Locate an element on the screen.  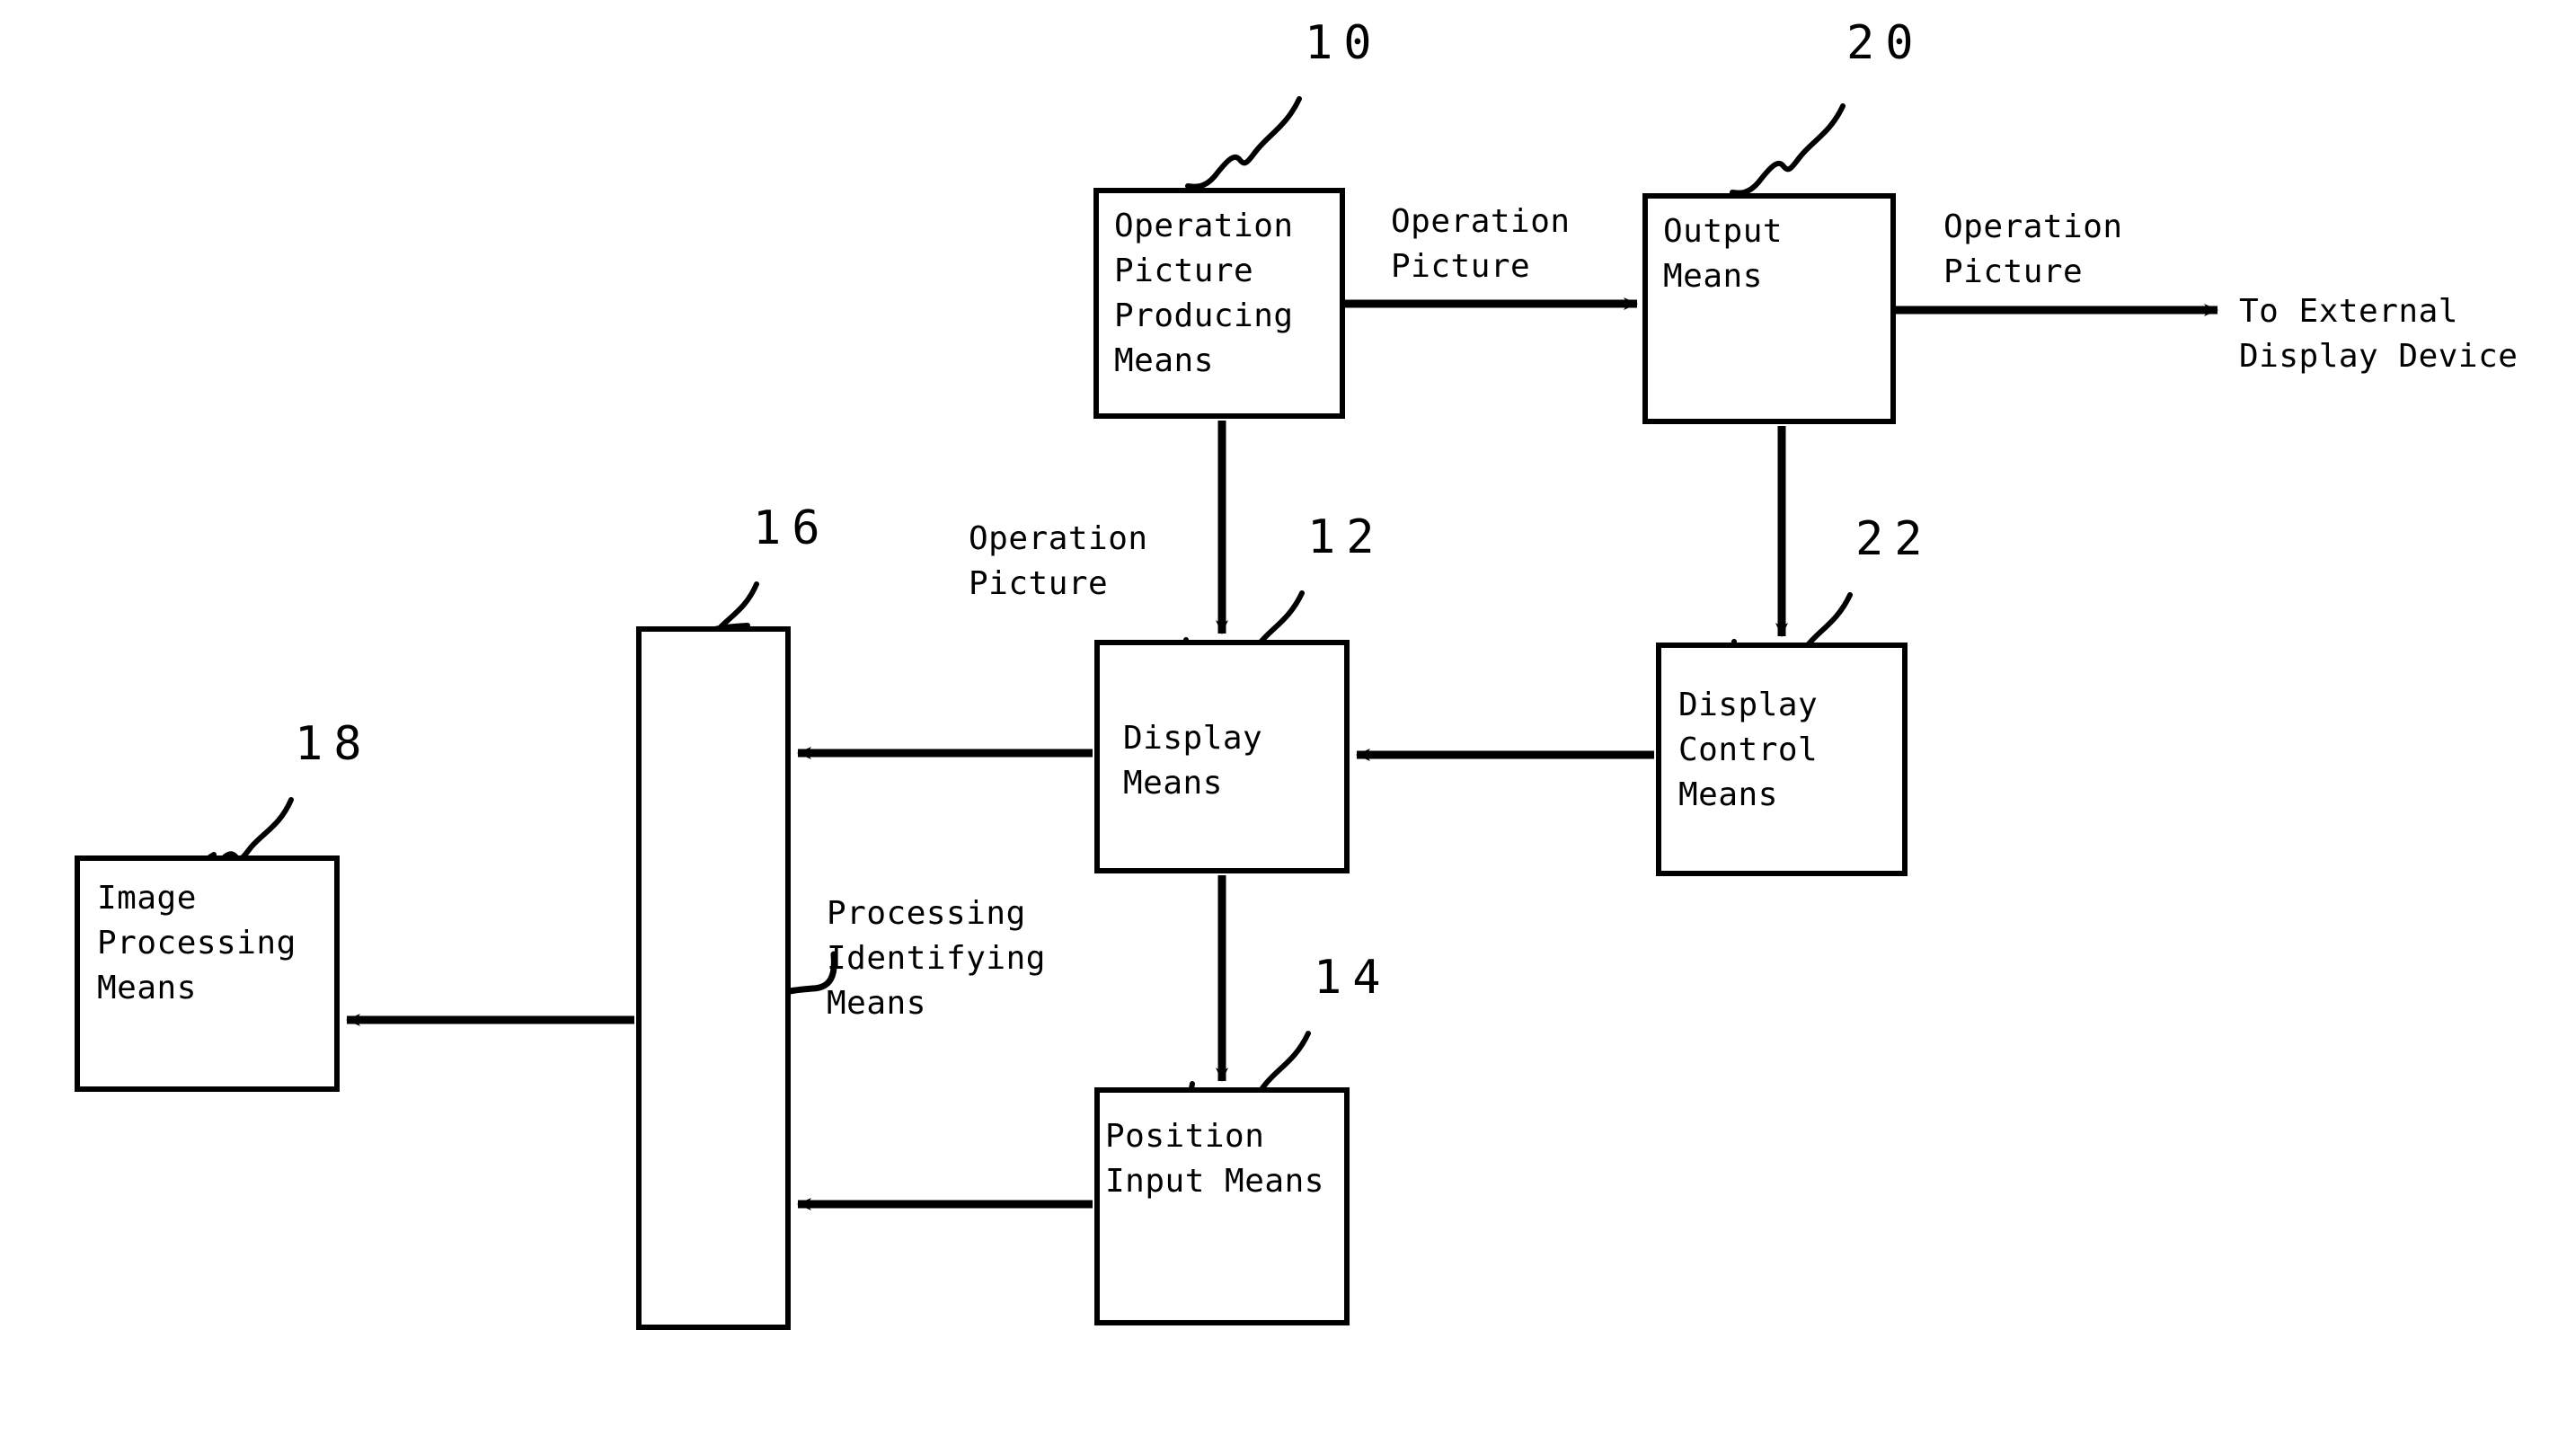
edge-label-operation-picture-top: Operation Picture is located at coordinates (1481, 244).